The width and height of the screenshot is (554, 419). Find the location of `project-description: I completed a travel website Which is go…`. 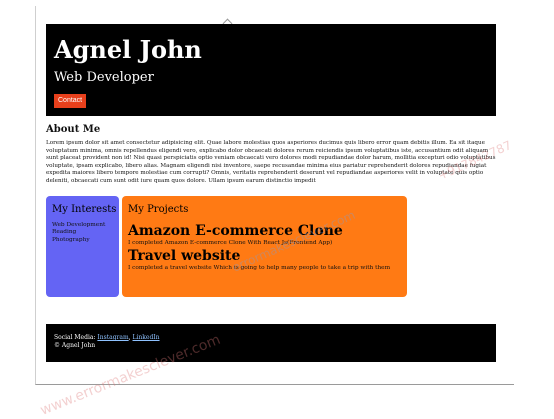

project-description: I completed a travel website Which is go… is located at coordinates (259, 267).